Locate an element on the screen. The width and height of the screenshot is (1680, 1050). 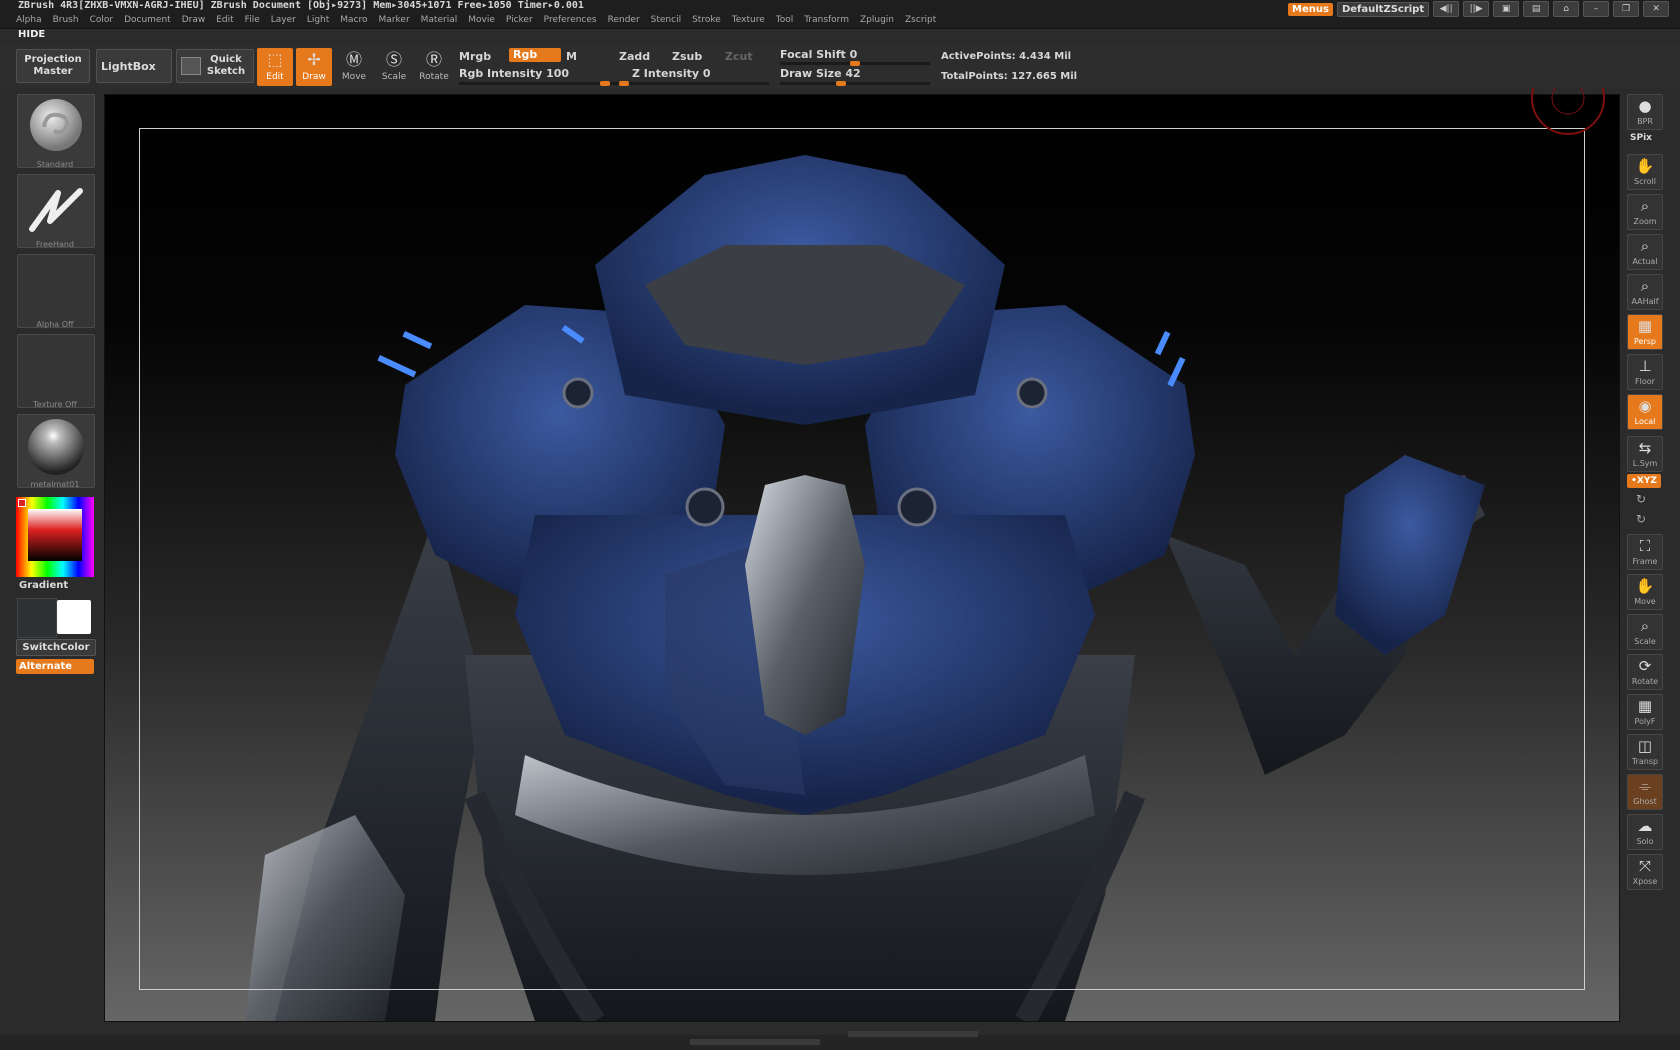
draw-mode-button: ✢ Draw is located at coordinates (314, 67).